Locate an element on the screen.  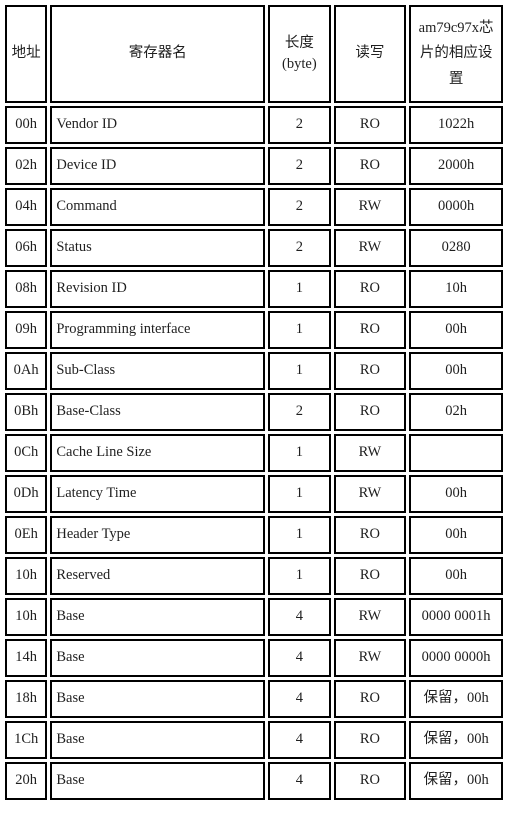
column-header-register-name: 寄存器名 is located at coordinates (158, 54).